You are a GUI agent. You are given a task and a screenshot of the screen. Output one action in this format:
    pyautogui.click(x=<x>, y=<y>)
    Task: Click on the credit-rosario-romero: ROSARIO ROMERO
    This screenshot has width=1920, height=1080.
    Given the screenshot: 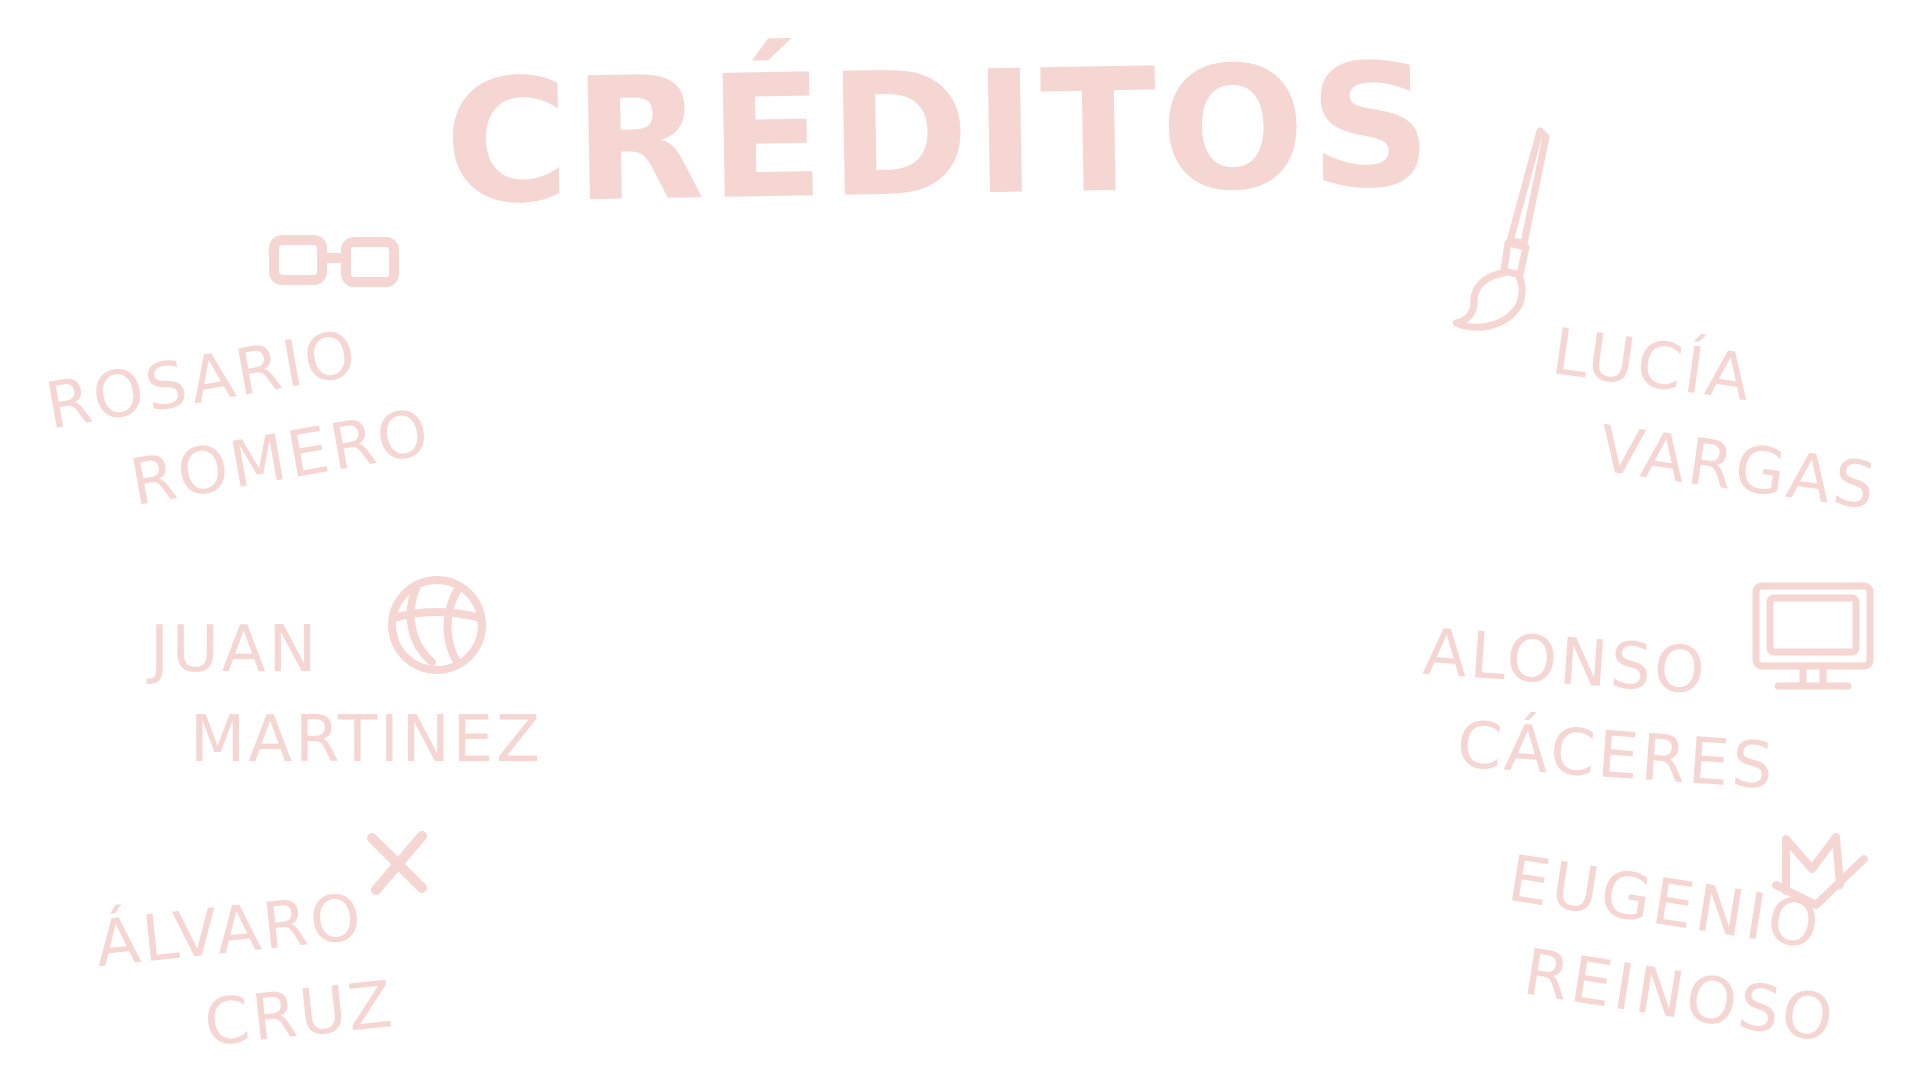 What is the action you would take?
    pyautogui.click(x=238, y=420)
    